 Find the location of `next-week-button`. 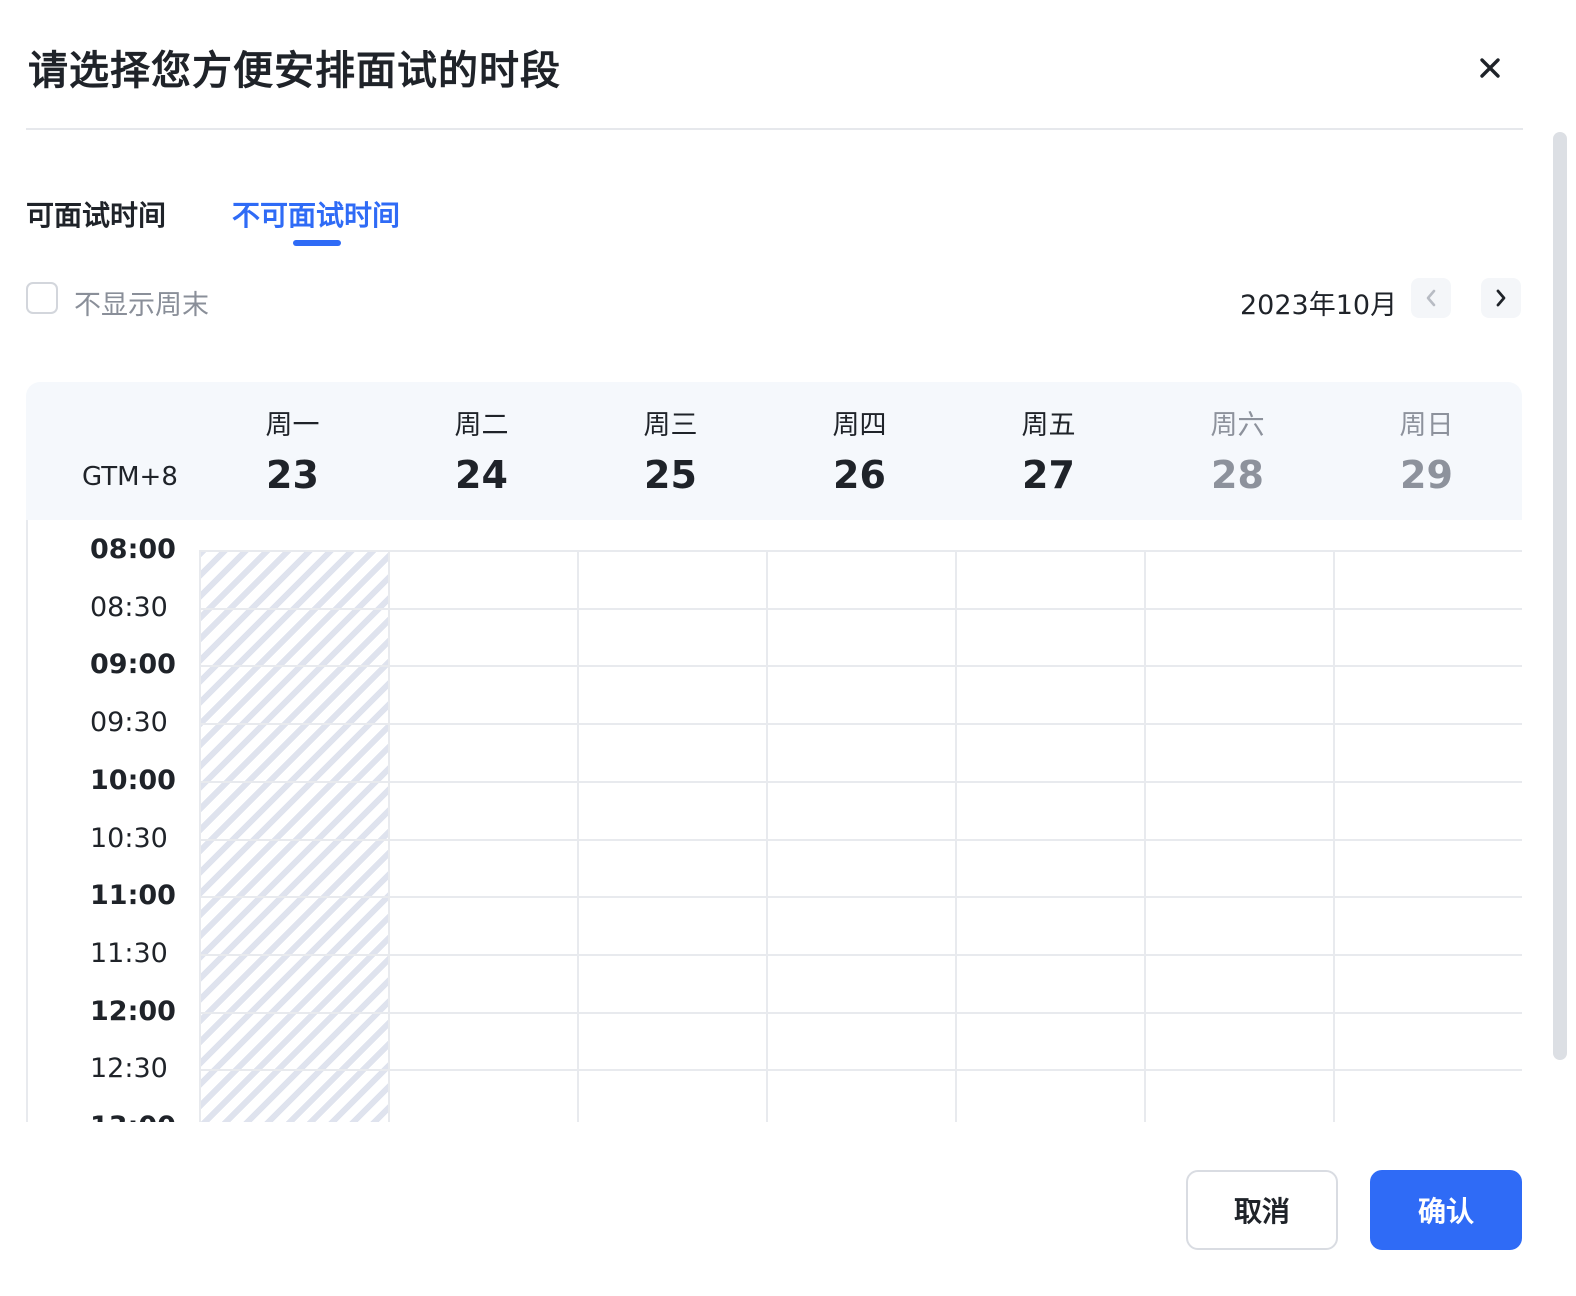

next-week-button is located at coordinates (1501, 298).